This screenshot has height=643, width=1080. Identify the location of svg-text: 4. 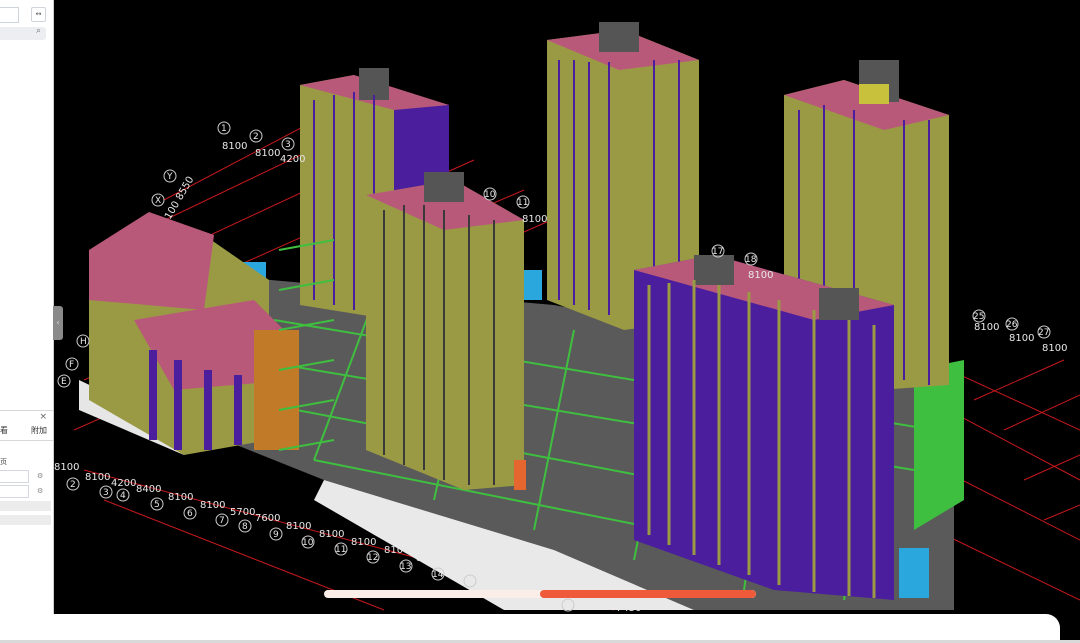
(123, 496).